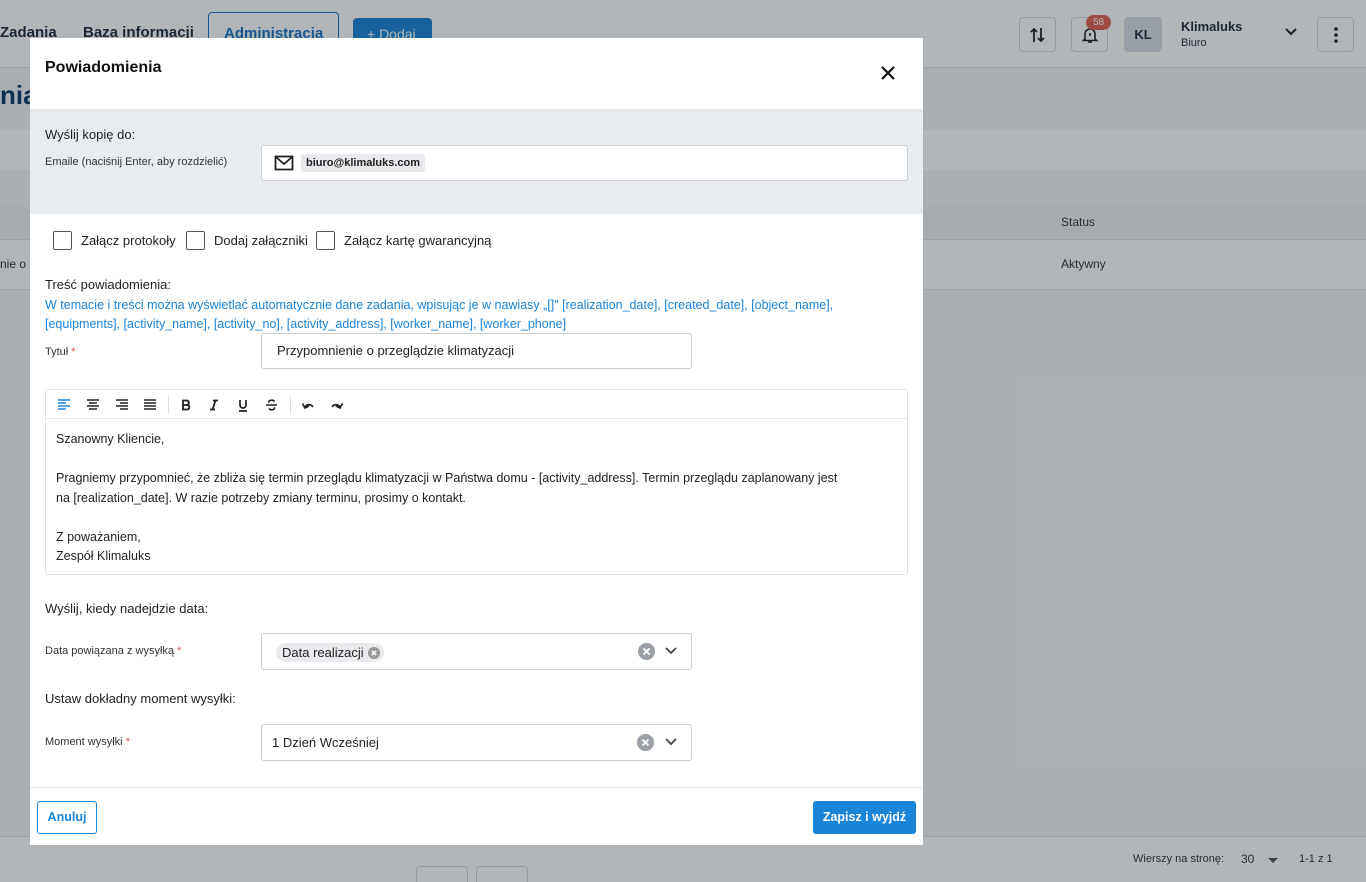 Image resolution: width=1366 pixels, height=882 pixels. I want to click on align-center-button, so click(93, 405).